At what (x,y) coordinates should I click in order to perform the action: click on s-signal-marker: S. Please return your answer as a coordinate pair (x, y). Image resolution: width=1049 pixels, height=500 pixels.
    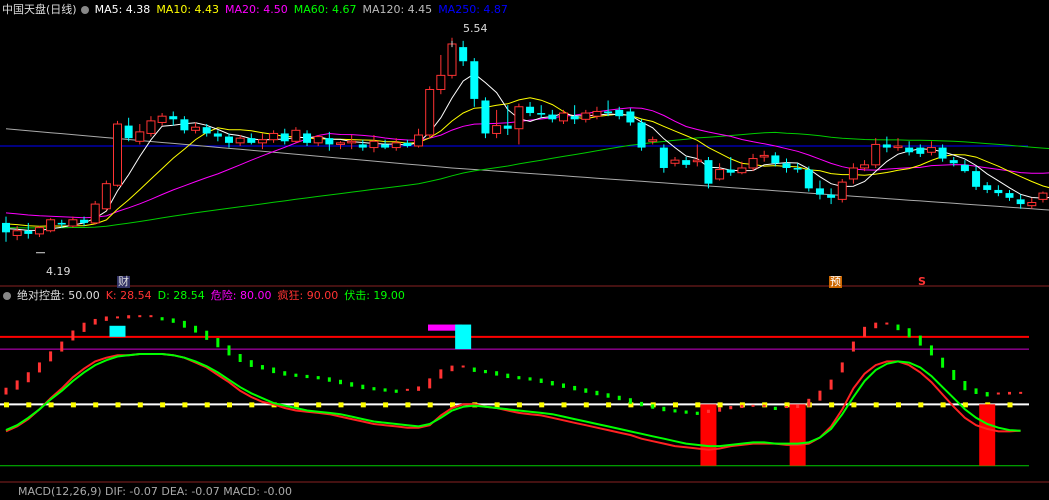
    Looking at the image, I should click on (922, 281).